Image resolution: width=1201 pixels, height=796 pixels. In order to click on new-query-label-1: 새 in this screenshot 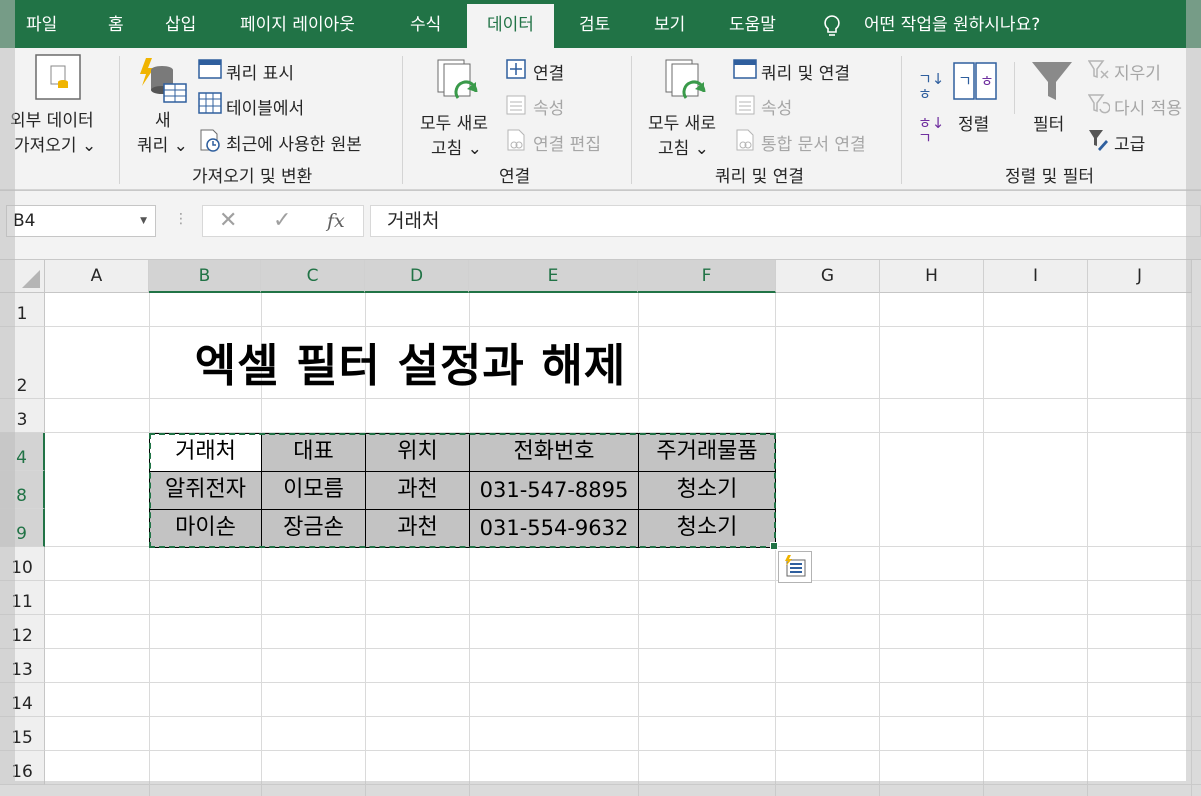, I will do `click(163, 118)`.